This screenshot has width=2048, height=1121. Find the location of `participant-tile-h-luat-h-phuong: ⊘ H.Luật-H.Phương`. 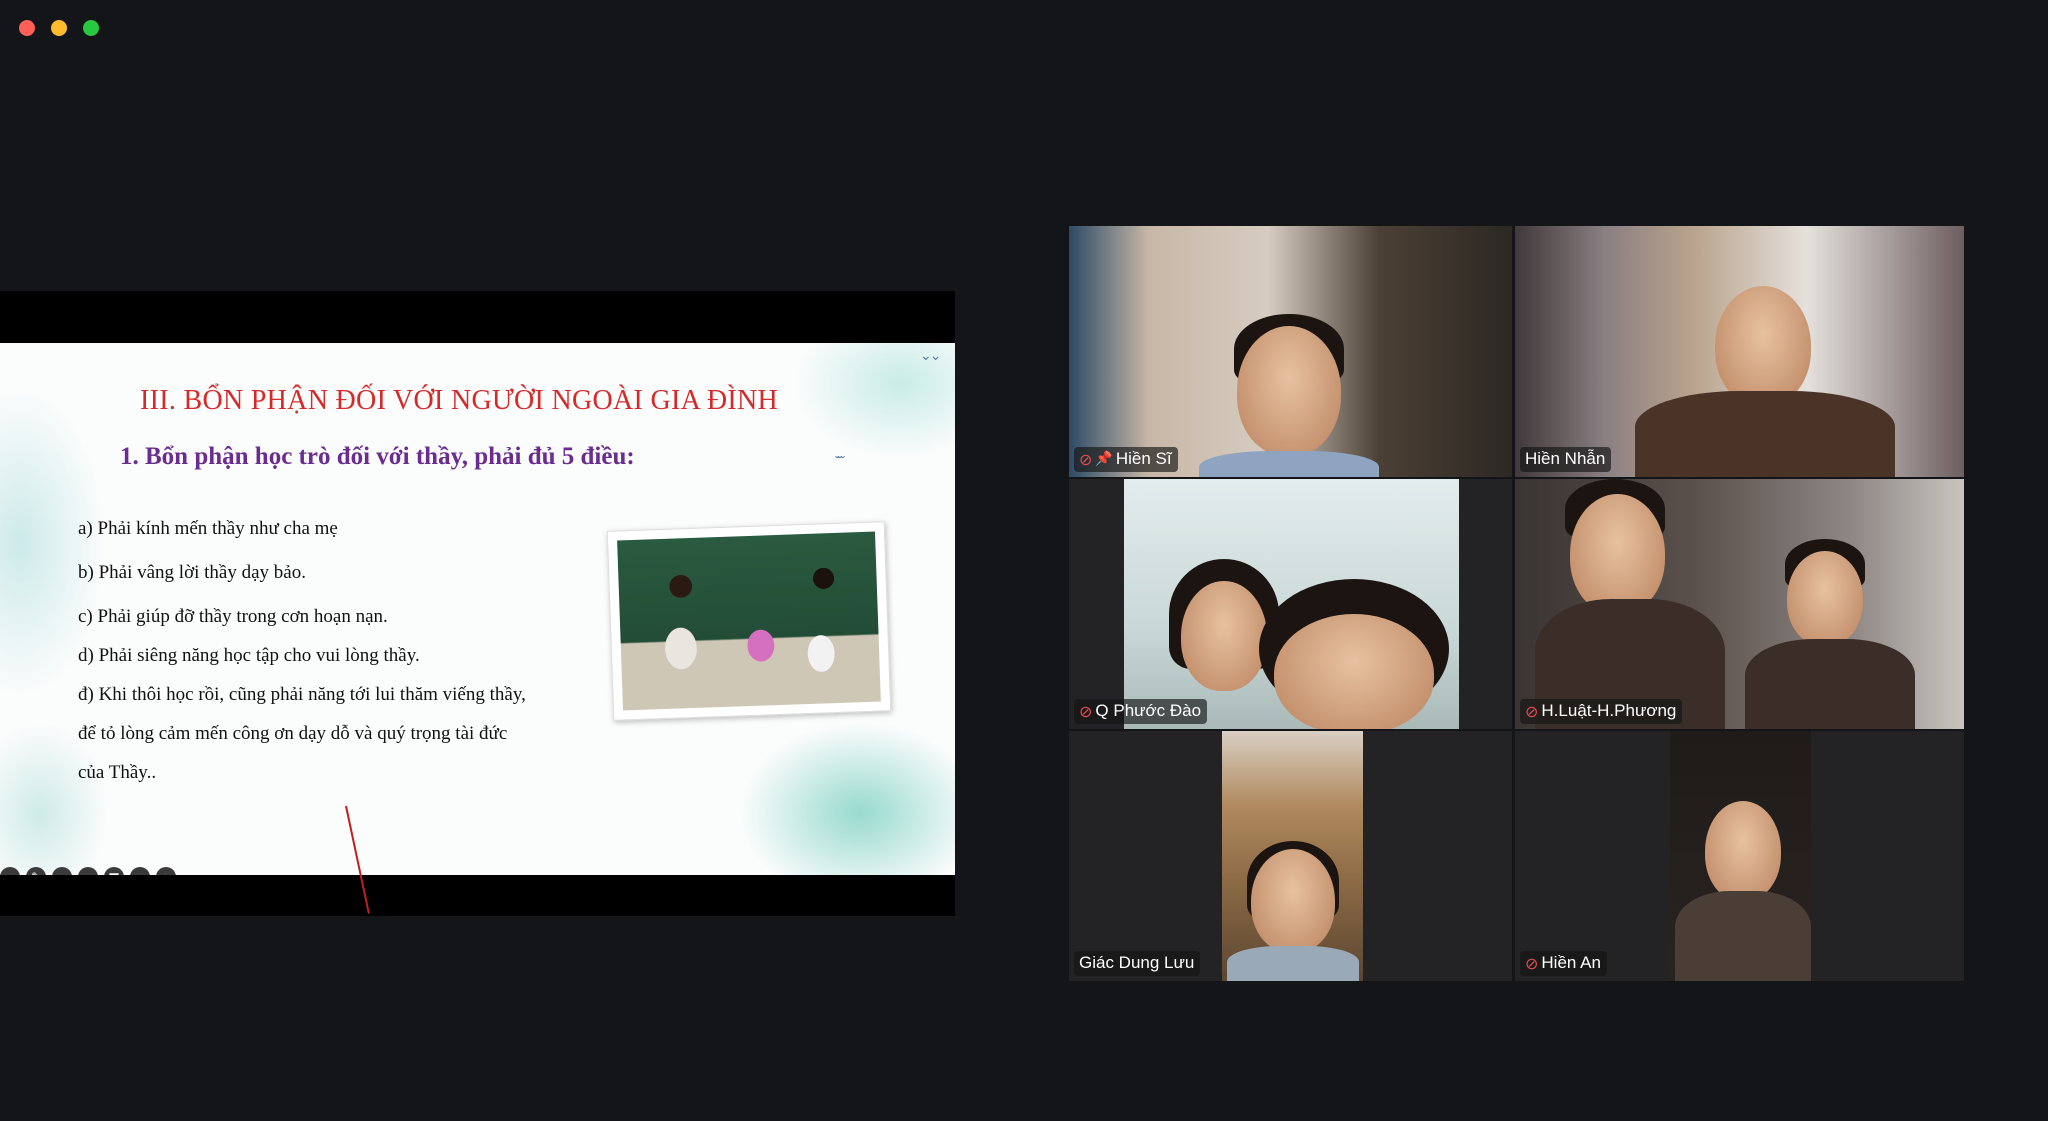

participant-tile-h-luat-h-phuong: ⊘ H.Luật-H.Phương is located at coordinates (1739, 604).